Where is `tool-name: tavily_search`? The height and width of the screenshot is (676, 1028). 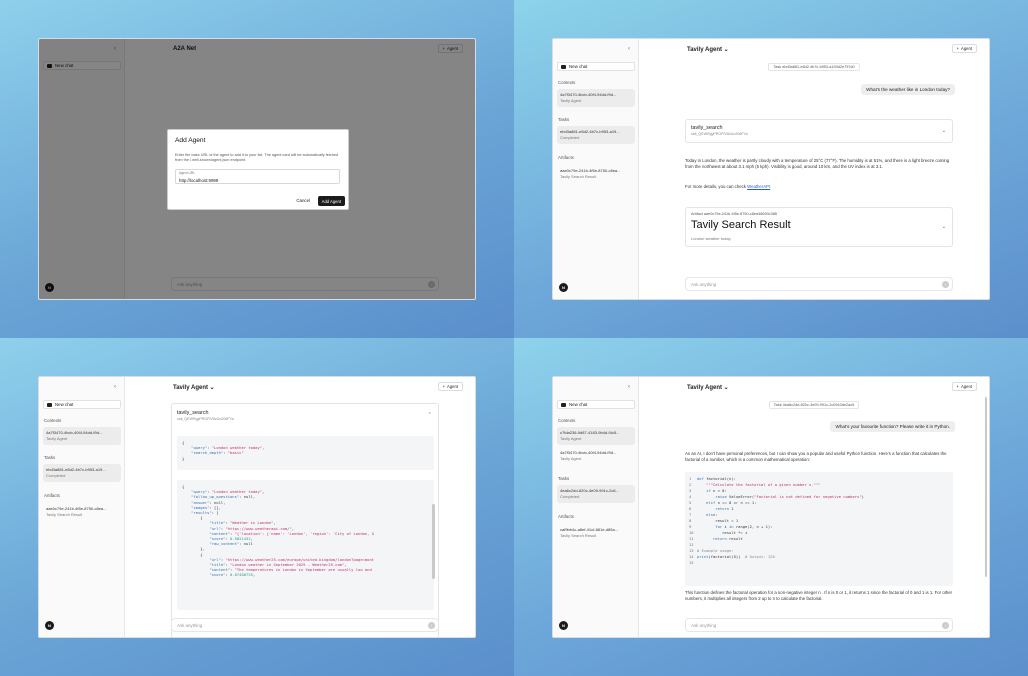 tool-name: tavily_search is located at coordinates (707, 128).